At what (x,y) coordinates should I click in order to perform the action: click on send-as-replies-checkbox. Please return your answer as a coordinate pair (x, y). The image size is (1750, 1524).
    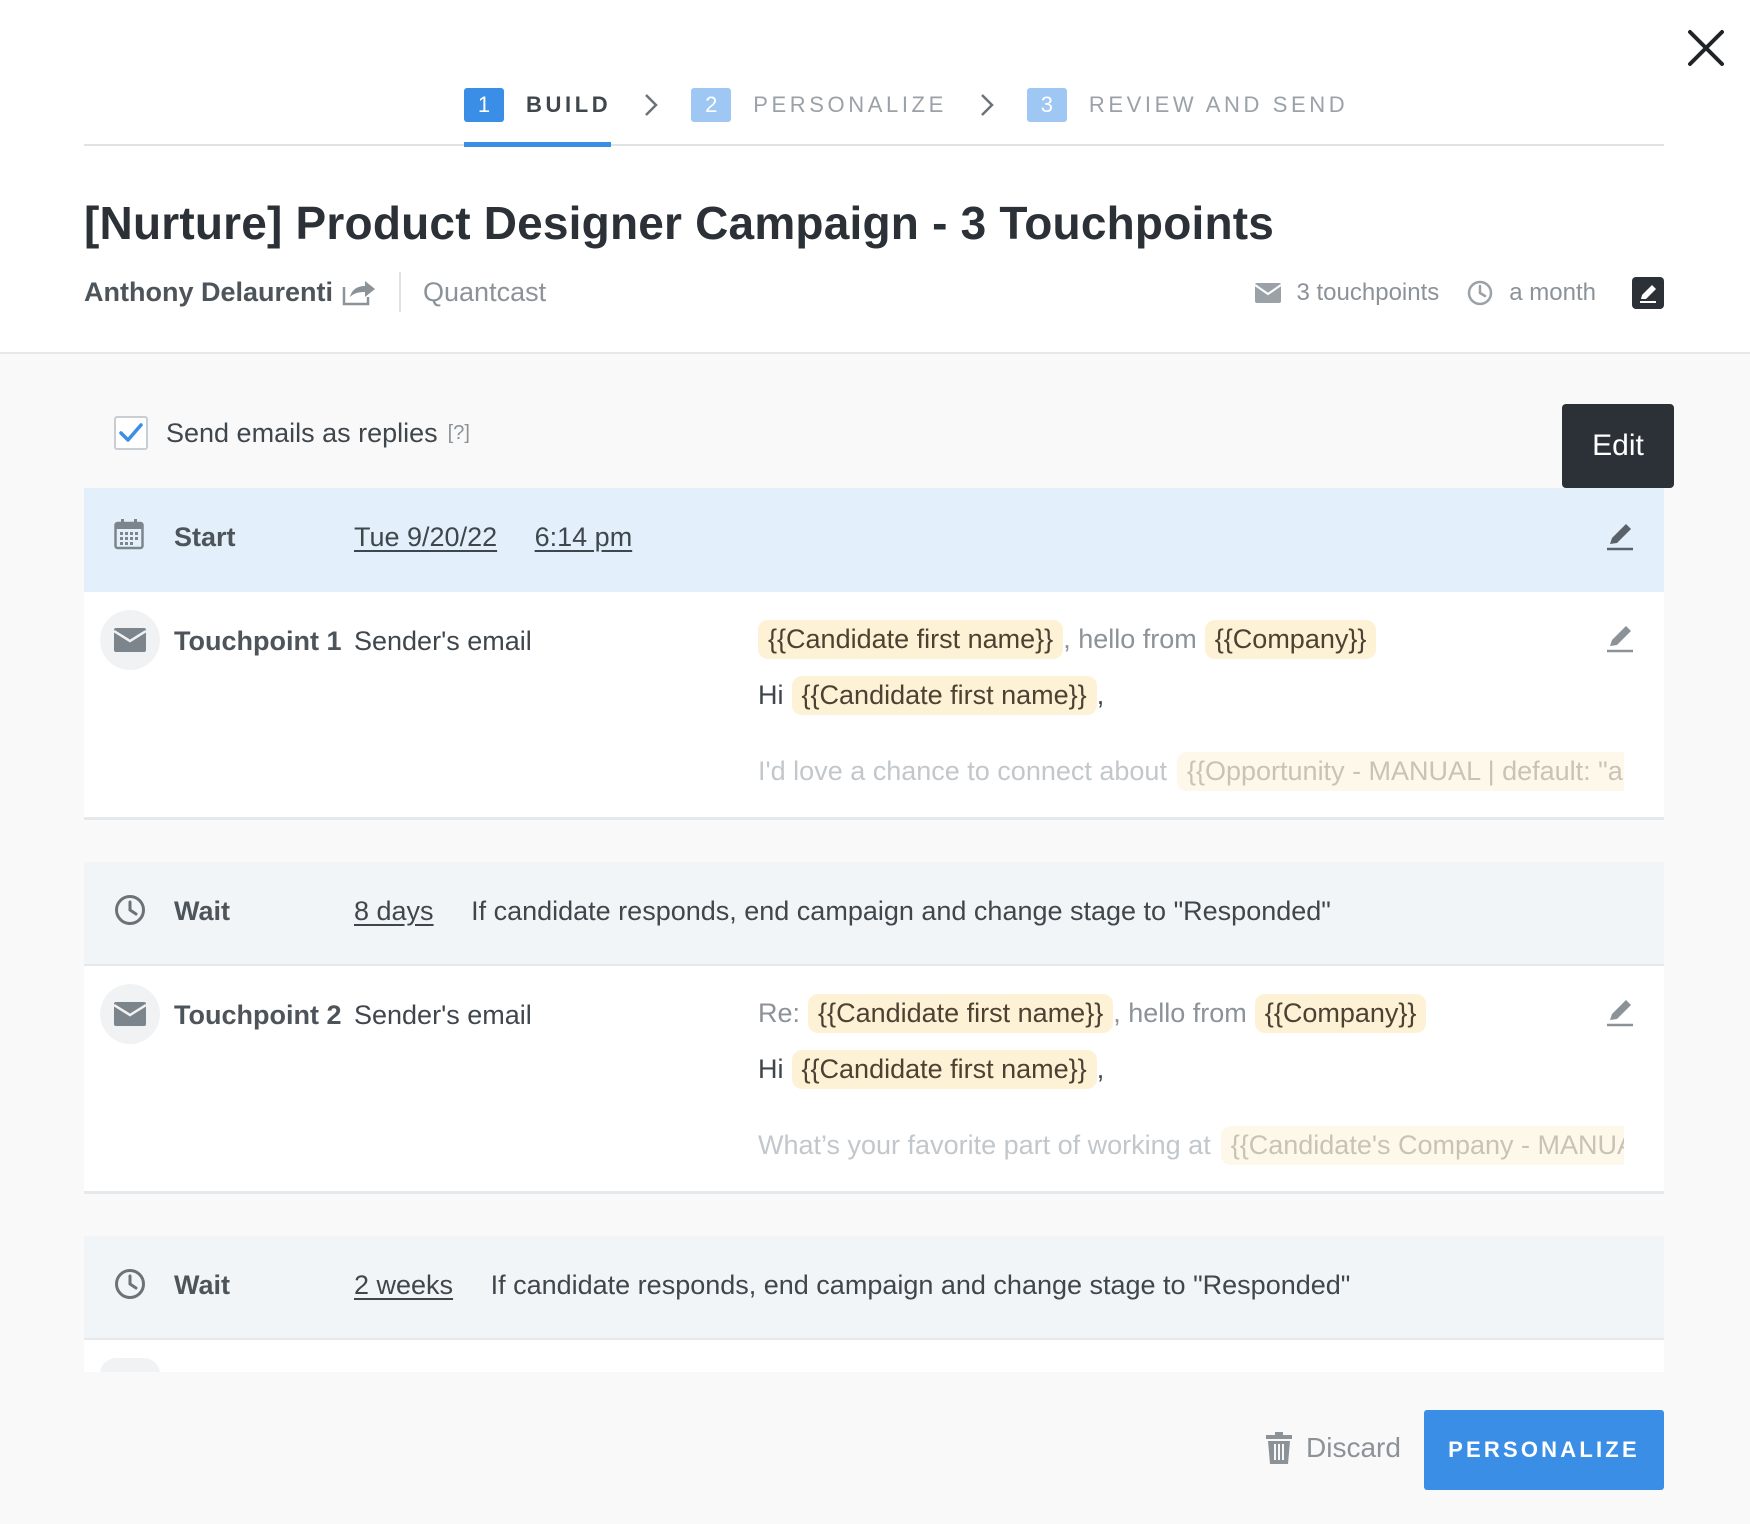
    Looking at the image, I should click on (131, 433).